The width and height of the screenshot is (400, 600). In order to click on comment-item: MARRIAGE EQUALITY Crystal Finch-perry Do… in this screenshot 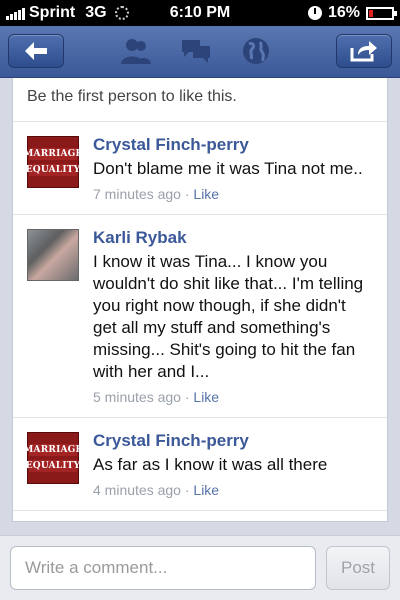, I will do `click(200, 168)`.